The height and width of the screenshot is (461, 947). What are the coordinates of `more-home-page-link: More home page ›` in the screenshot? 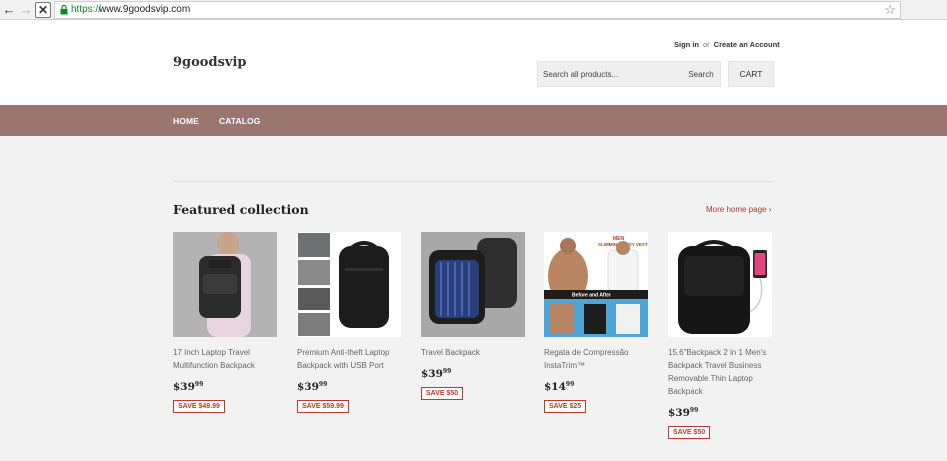 It's located at (738, 209).